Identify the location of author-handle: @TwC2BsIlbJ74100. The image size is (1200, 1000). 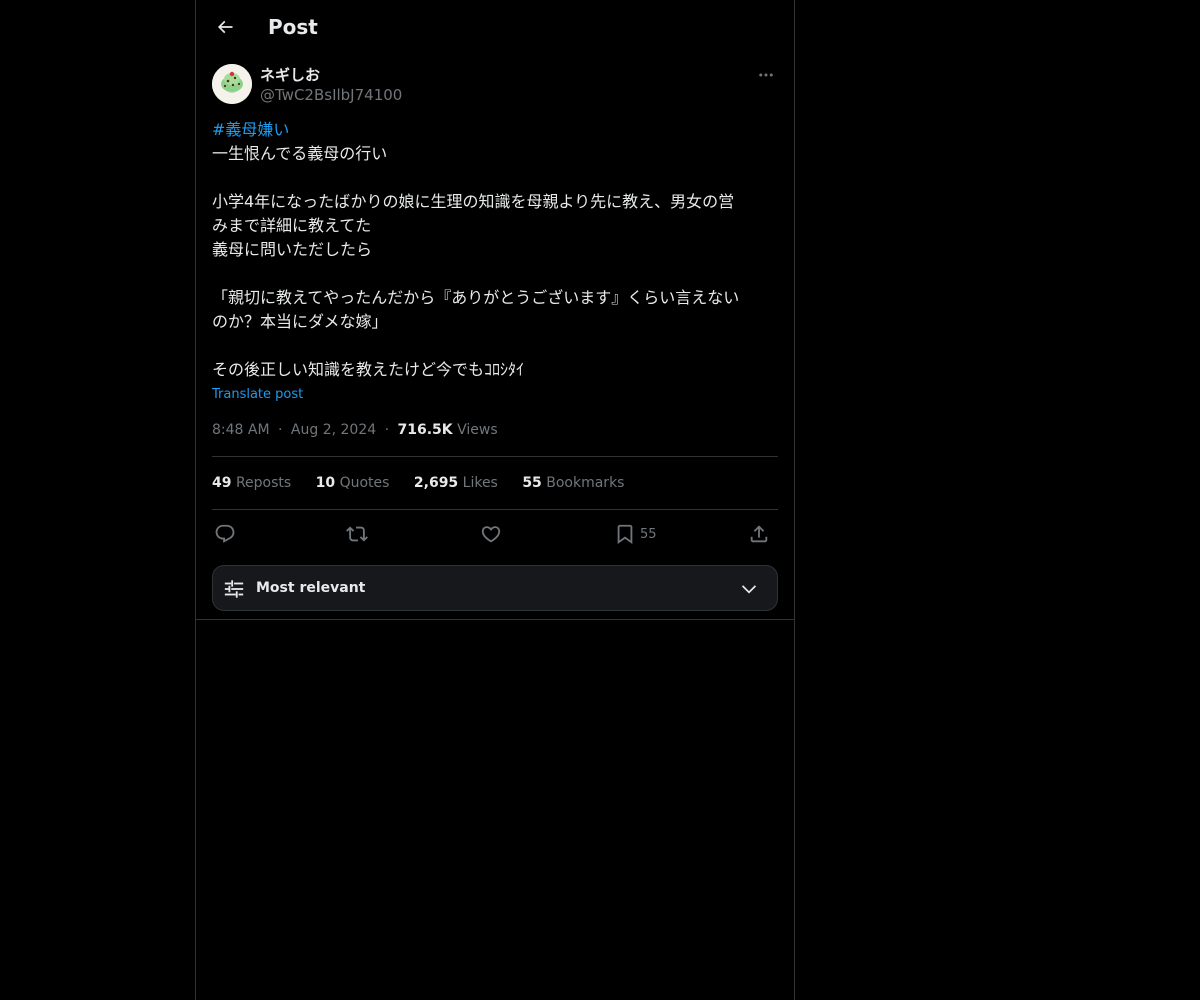
(331, 95).